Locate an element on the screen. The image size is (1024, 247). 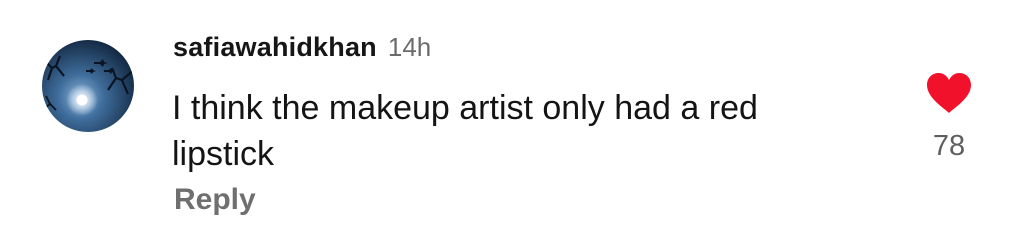
comment-header: safiawahidkhan 14h is located at coordinates (302, 52).